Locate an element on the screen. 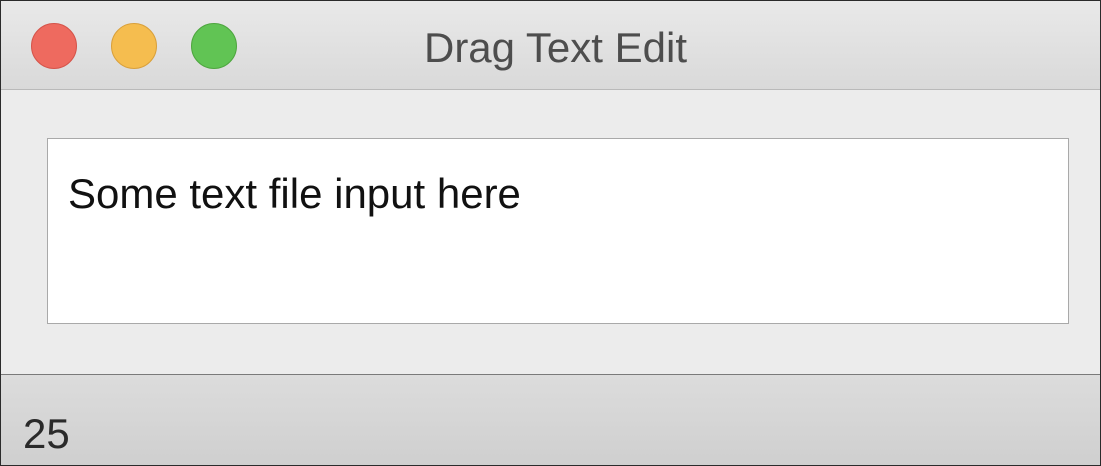 This screenshot has width=1101, height=466. status-count: 25 is located at coordinates (46, 433).